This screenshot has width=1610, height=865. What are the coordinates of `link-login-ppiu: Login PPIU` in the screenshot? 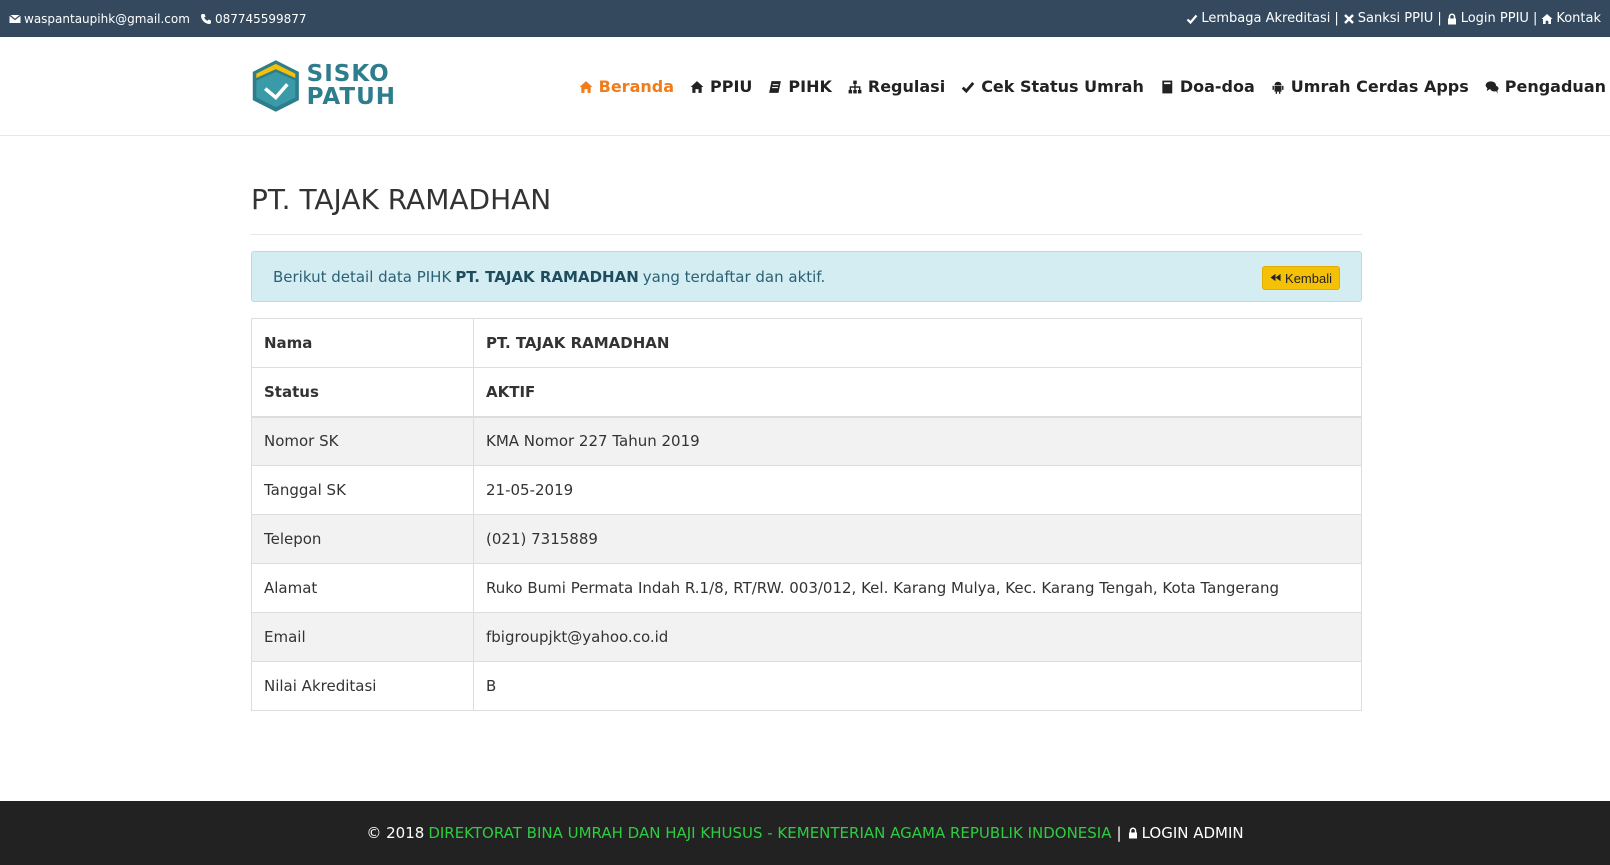 It's located at (1487, 18).